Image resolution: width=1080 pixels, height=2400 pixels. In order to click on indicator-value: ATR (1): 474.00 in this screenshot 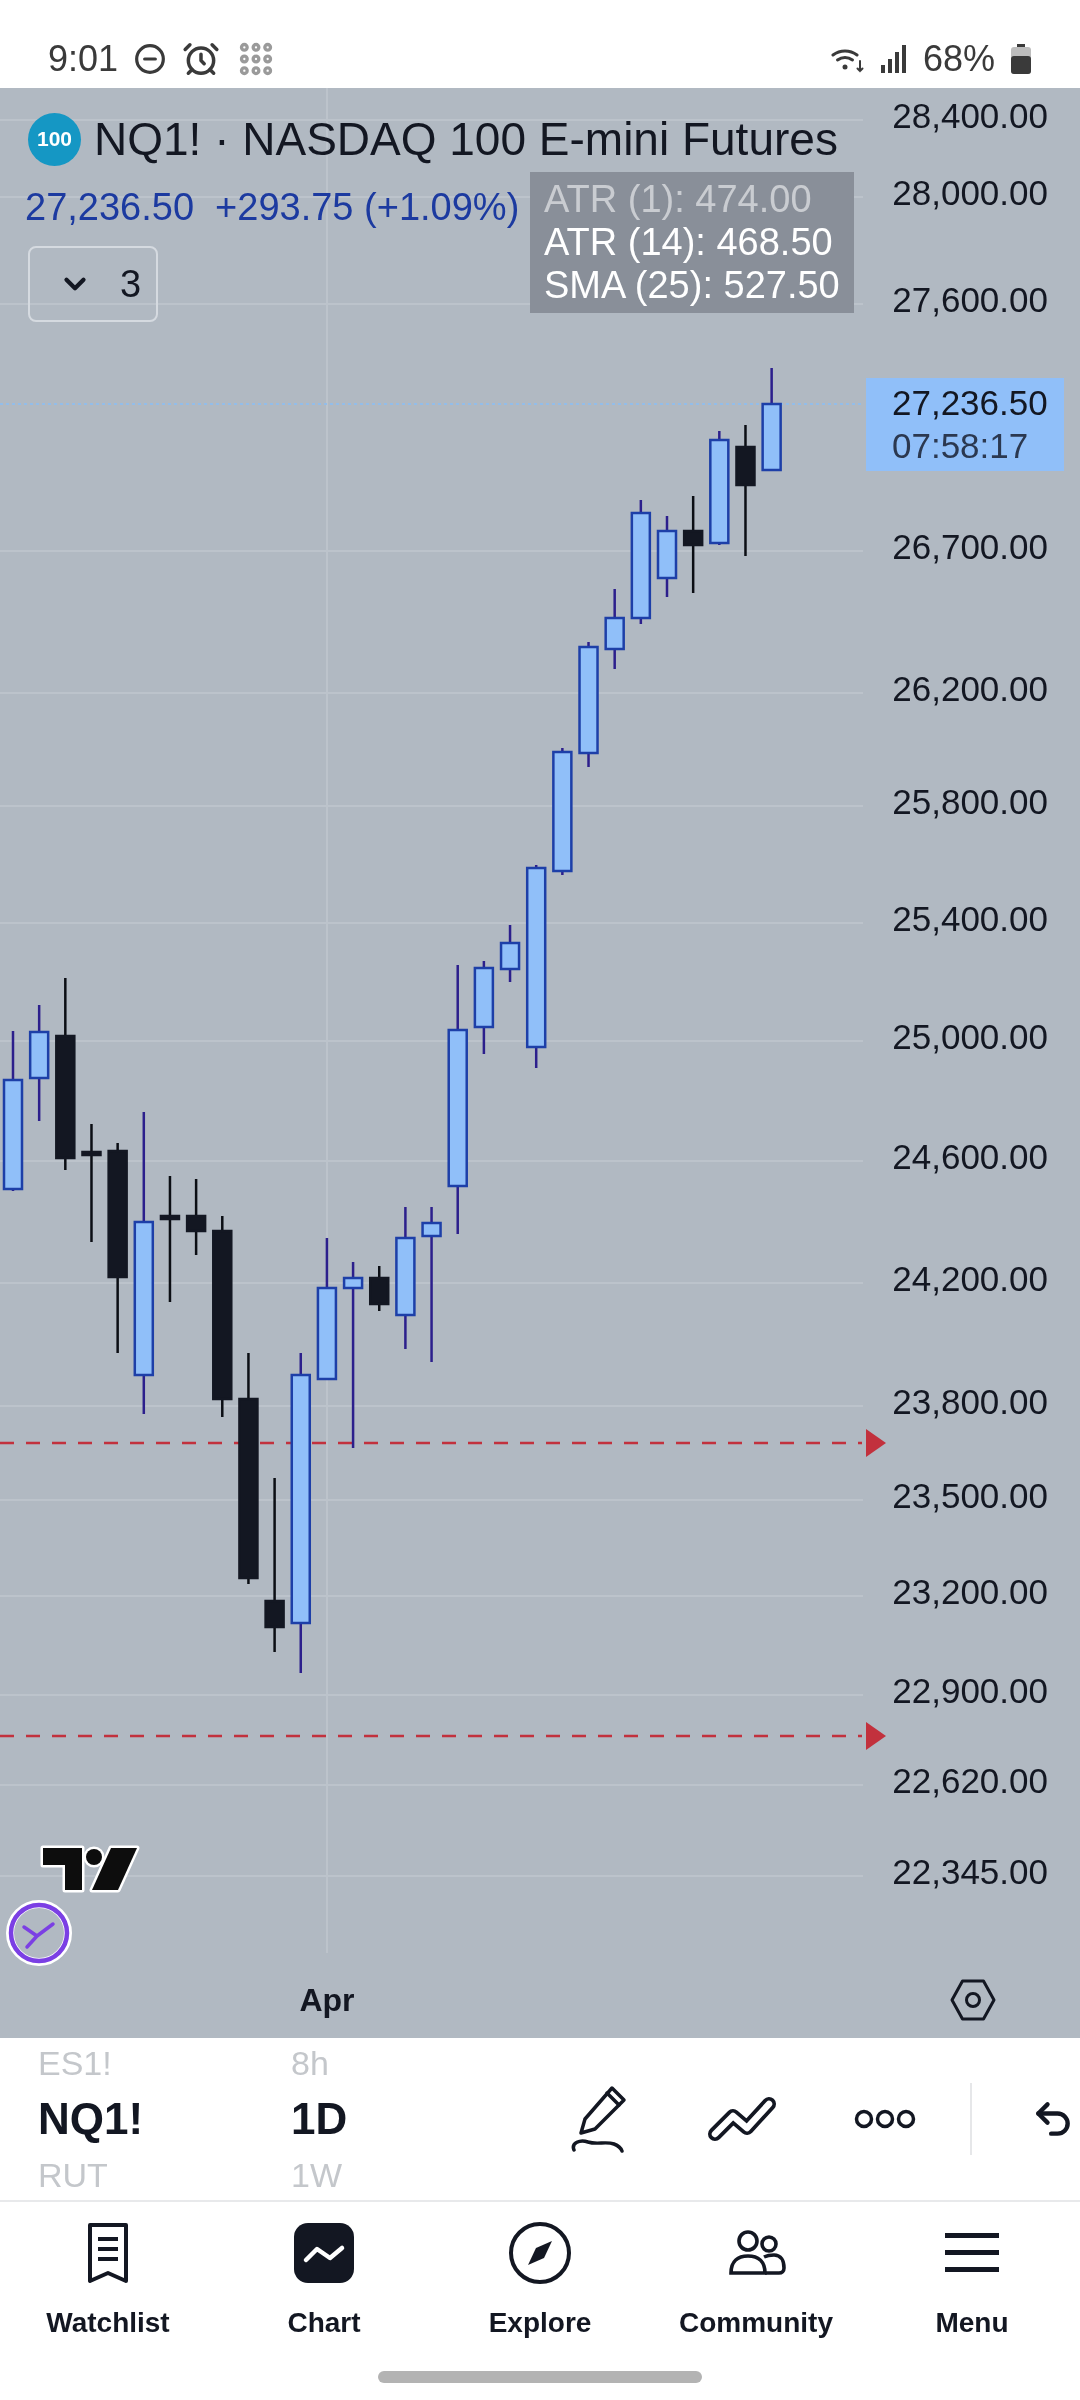, I will do `click(678, 199)`.